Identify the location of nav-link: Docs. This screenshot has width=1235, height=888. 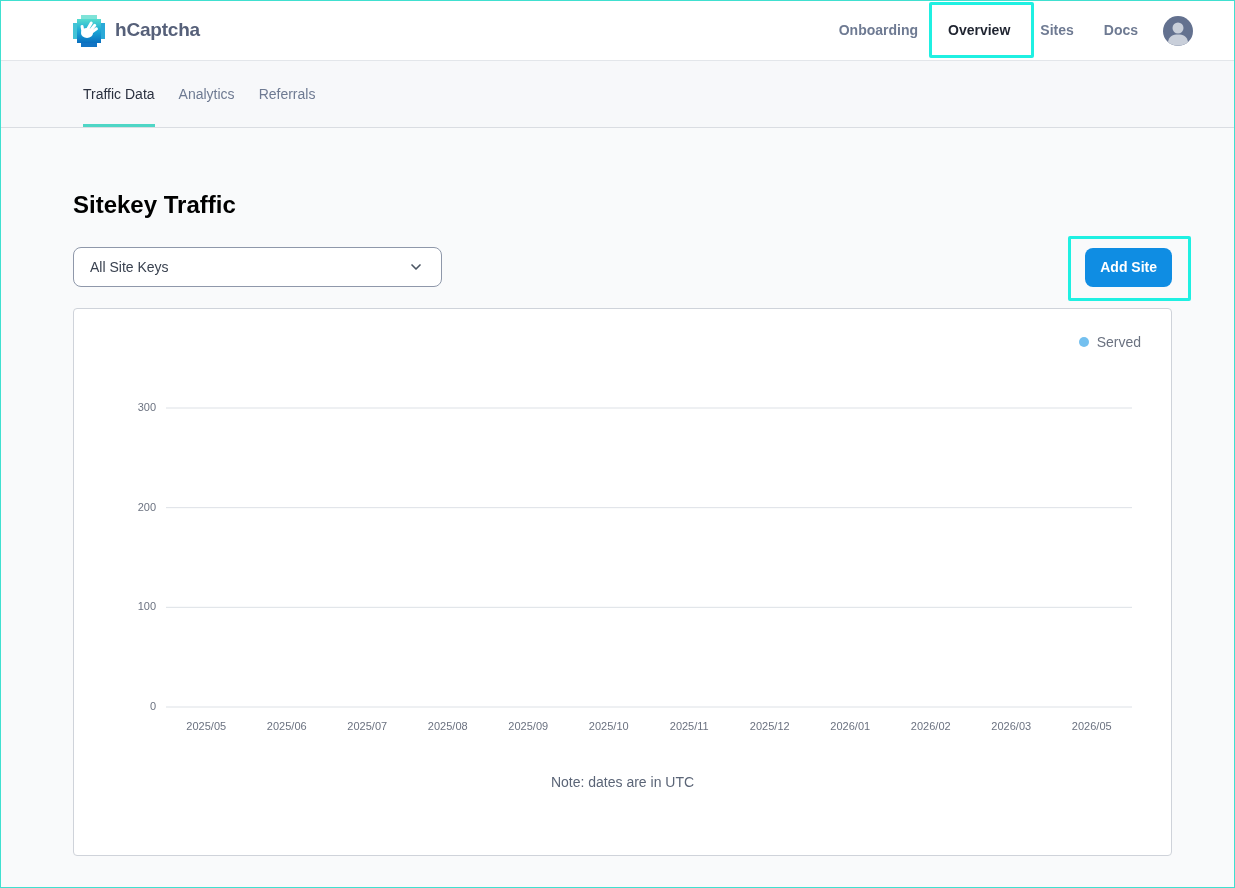
(1120, 30).